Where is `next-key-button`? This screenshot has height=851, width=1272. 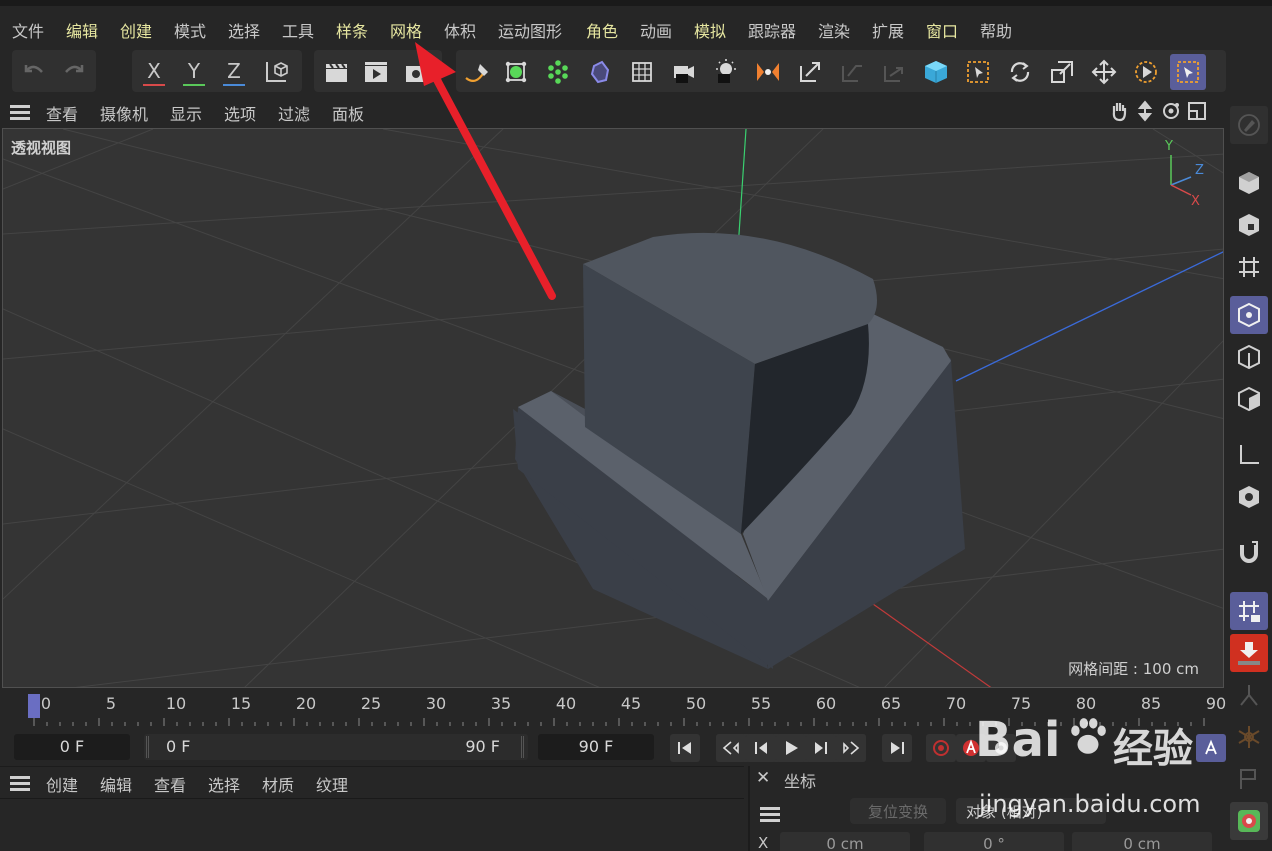
next-key-button is located at coordinates (851, 748).